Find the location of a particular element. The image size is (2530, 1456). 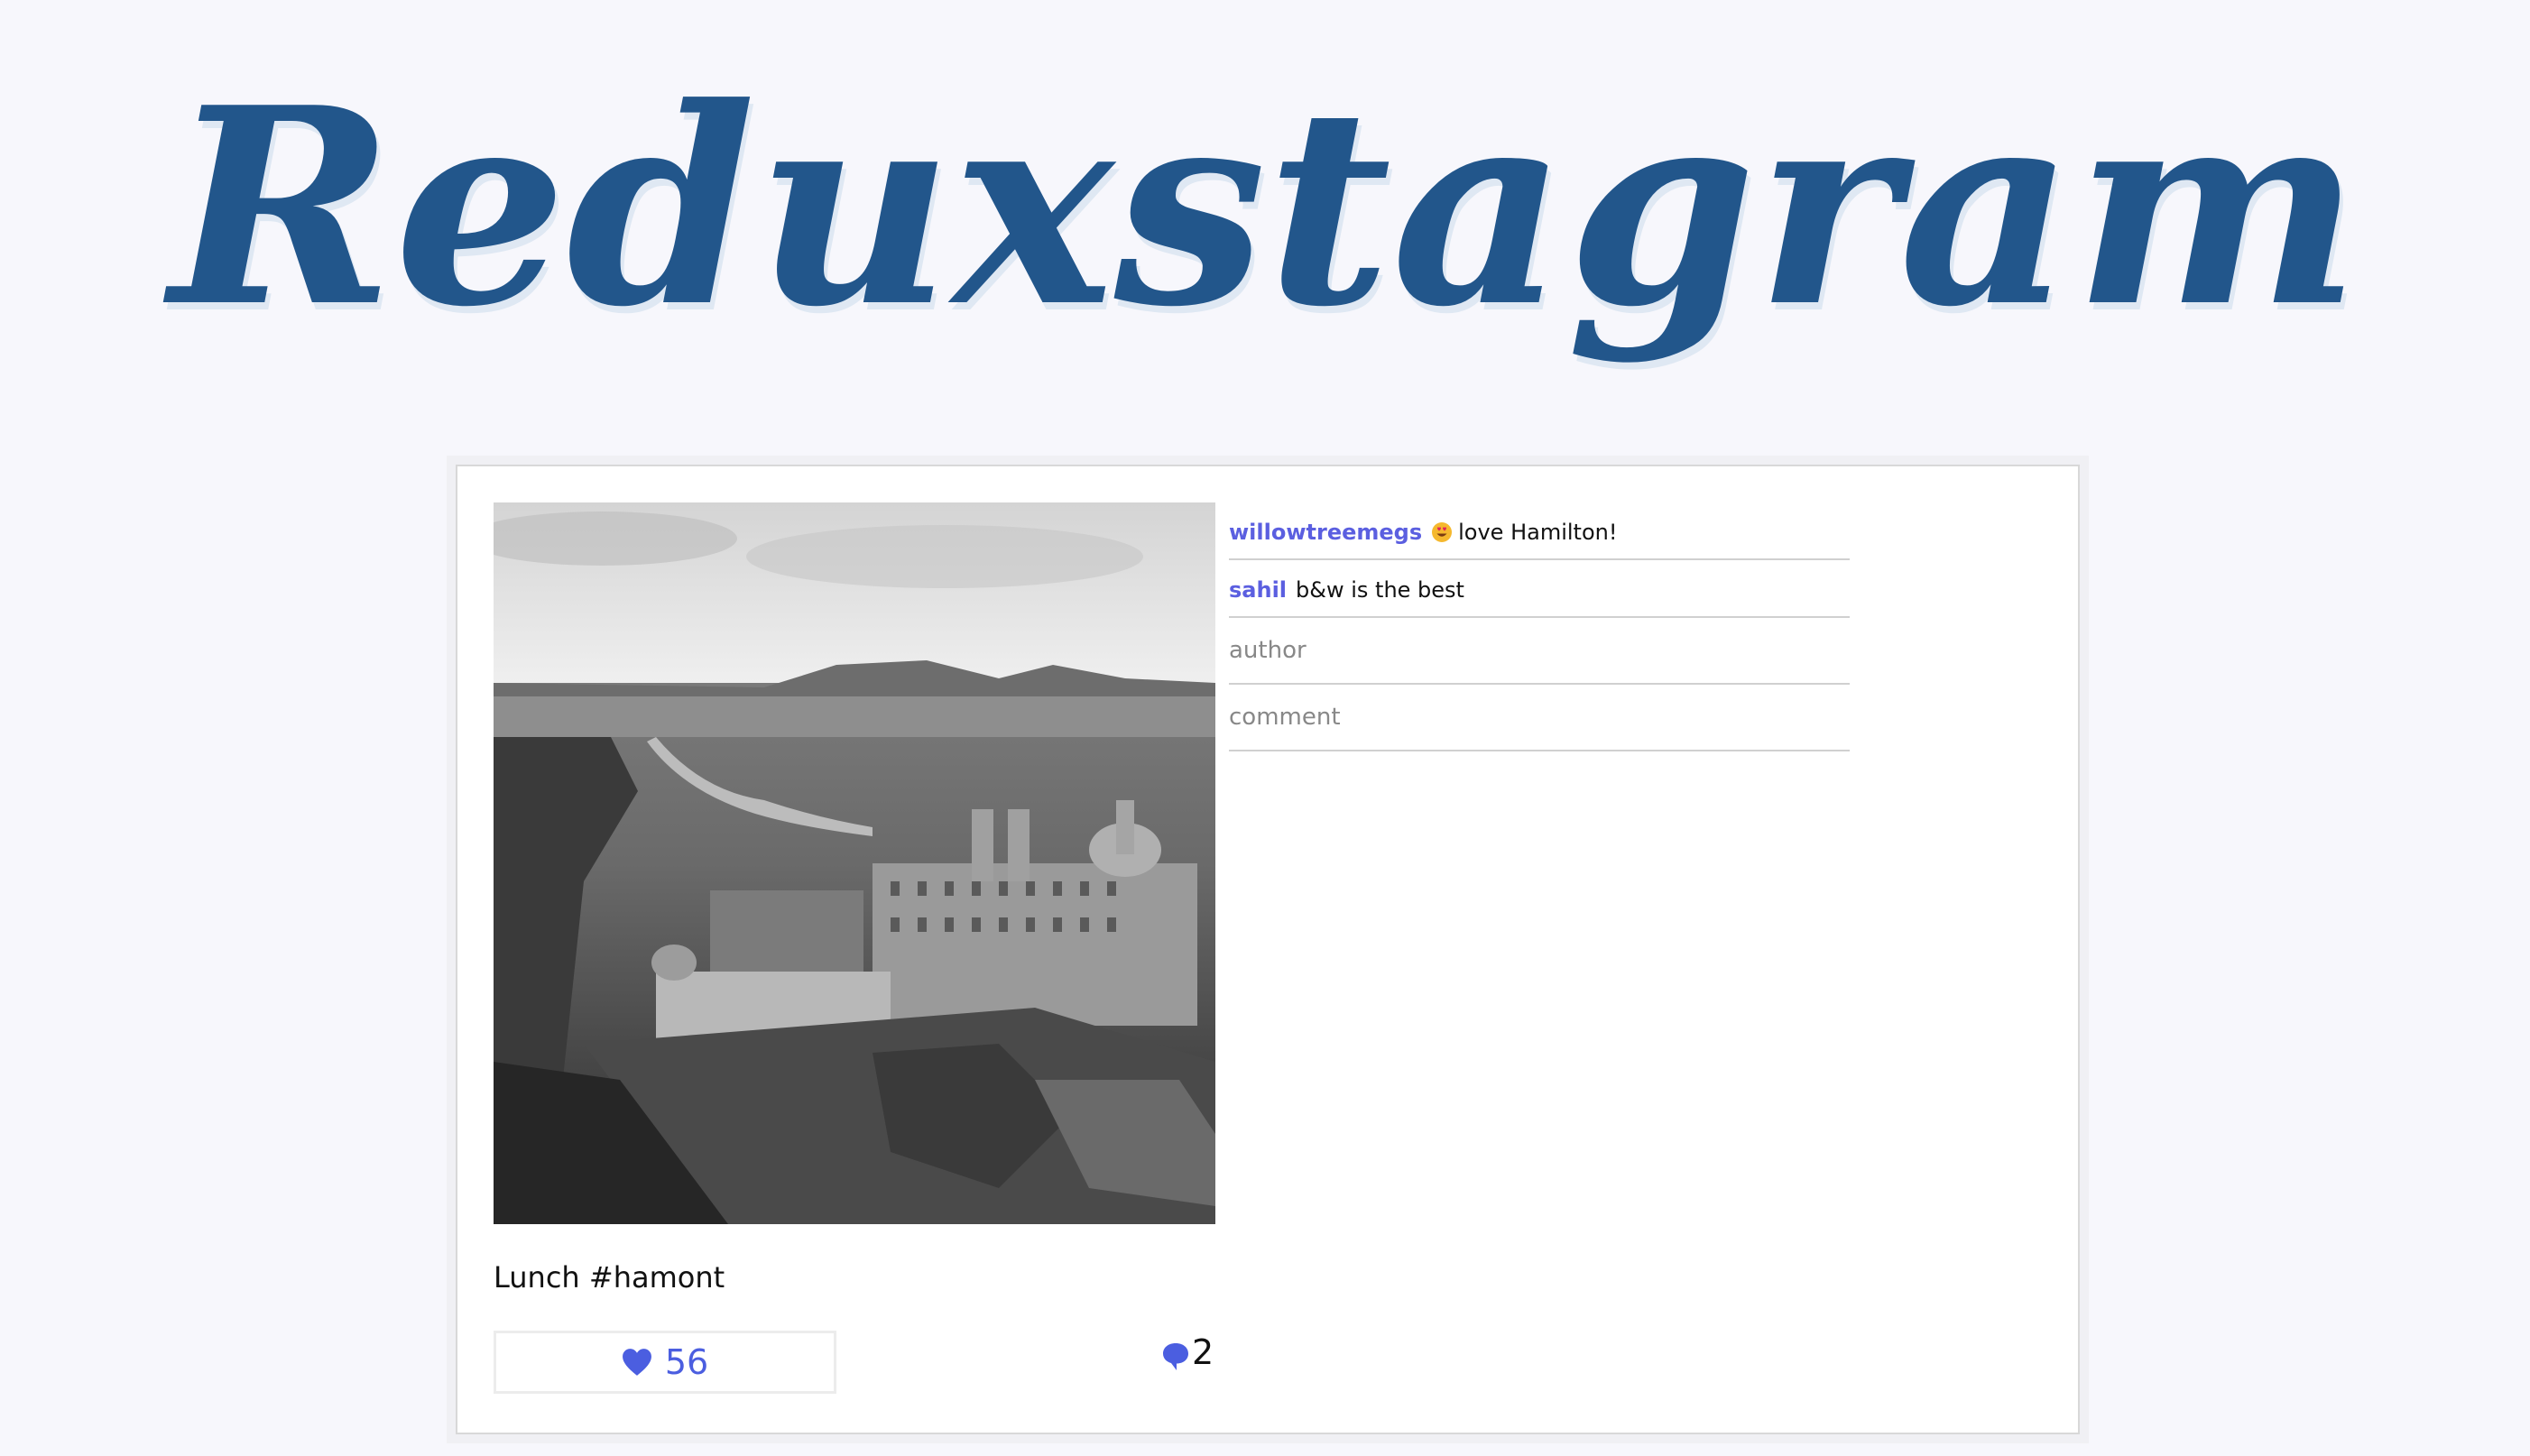

like-count: 56 is located at coordinates (686, 1362).